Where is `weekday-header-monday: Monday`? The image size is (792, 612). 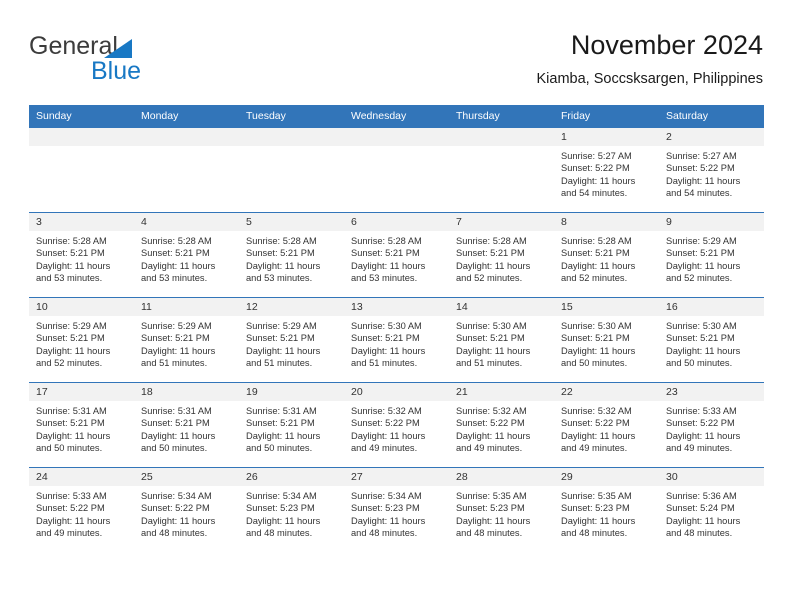 weekday-header-monday: Monday is located at coordinates (186, 116).